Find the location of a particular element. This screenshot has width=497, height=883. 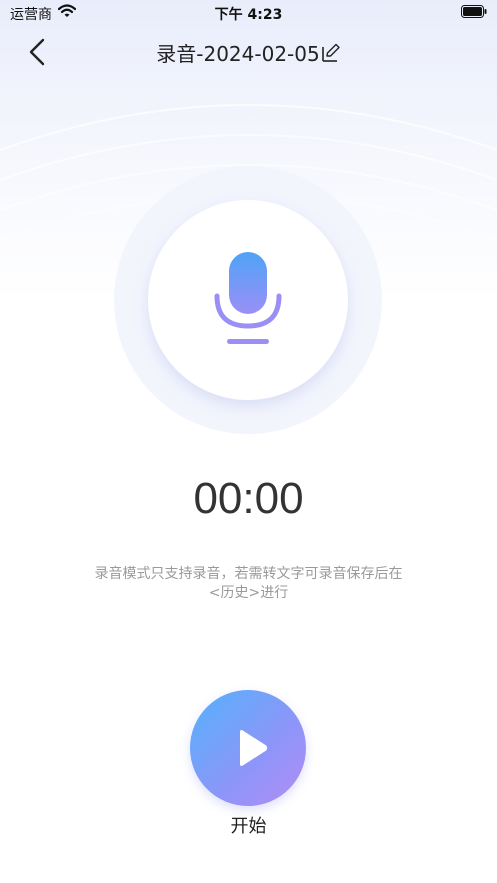

start-recording-button is located at coordinates (248, 748).